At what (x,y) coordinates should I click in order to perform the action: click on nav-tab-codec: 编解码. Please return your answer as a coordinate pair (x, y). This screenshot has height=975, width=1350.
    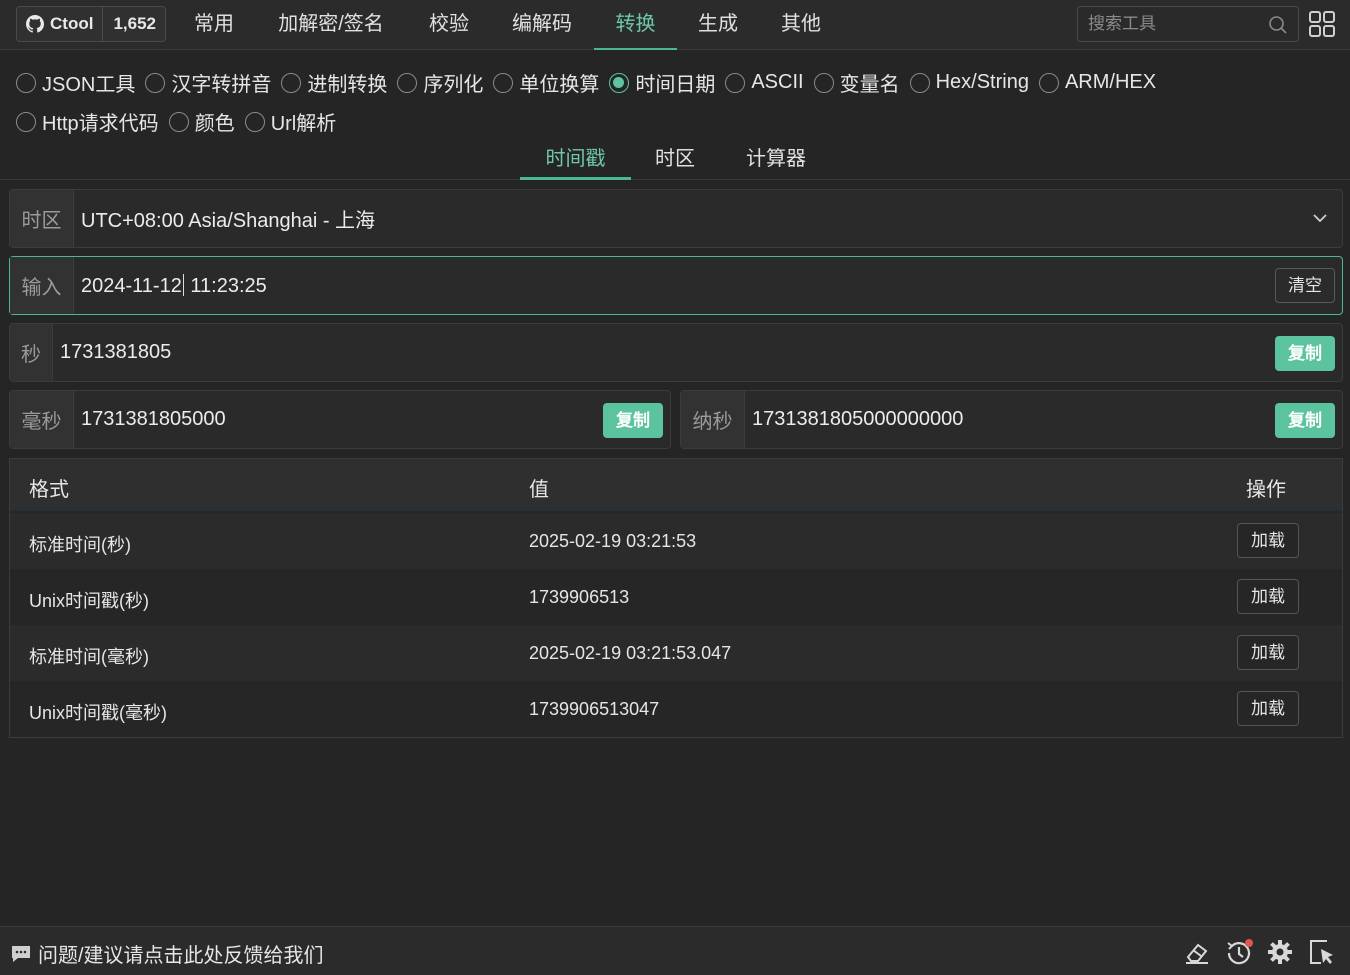
    Looking at the image, I should click on (542, 25).